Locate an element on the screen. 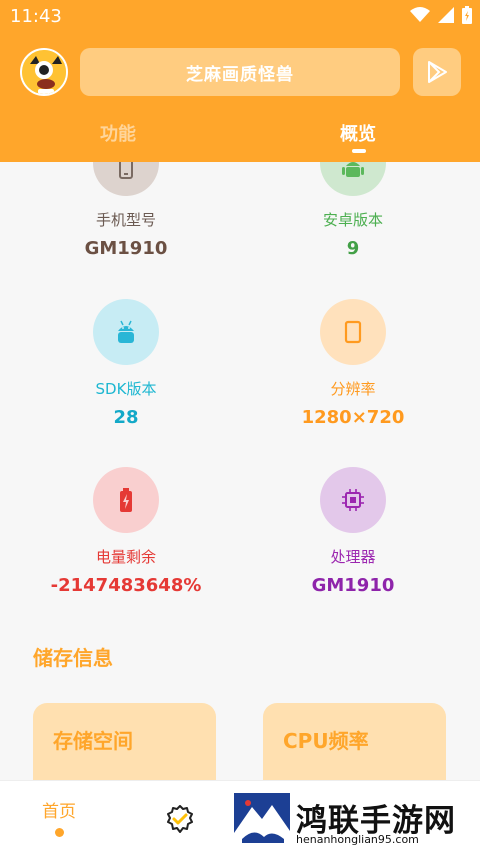 The width and height of the screenshot is (480, 853). tab-features: 功能 is located at coordinates (118, 133).